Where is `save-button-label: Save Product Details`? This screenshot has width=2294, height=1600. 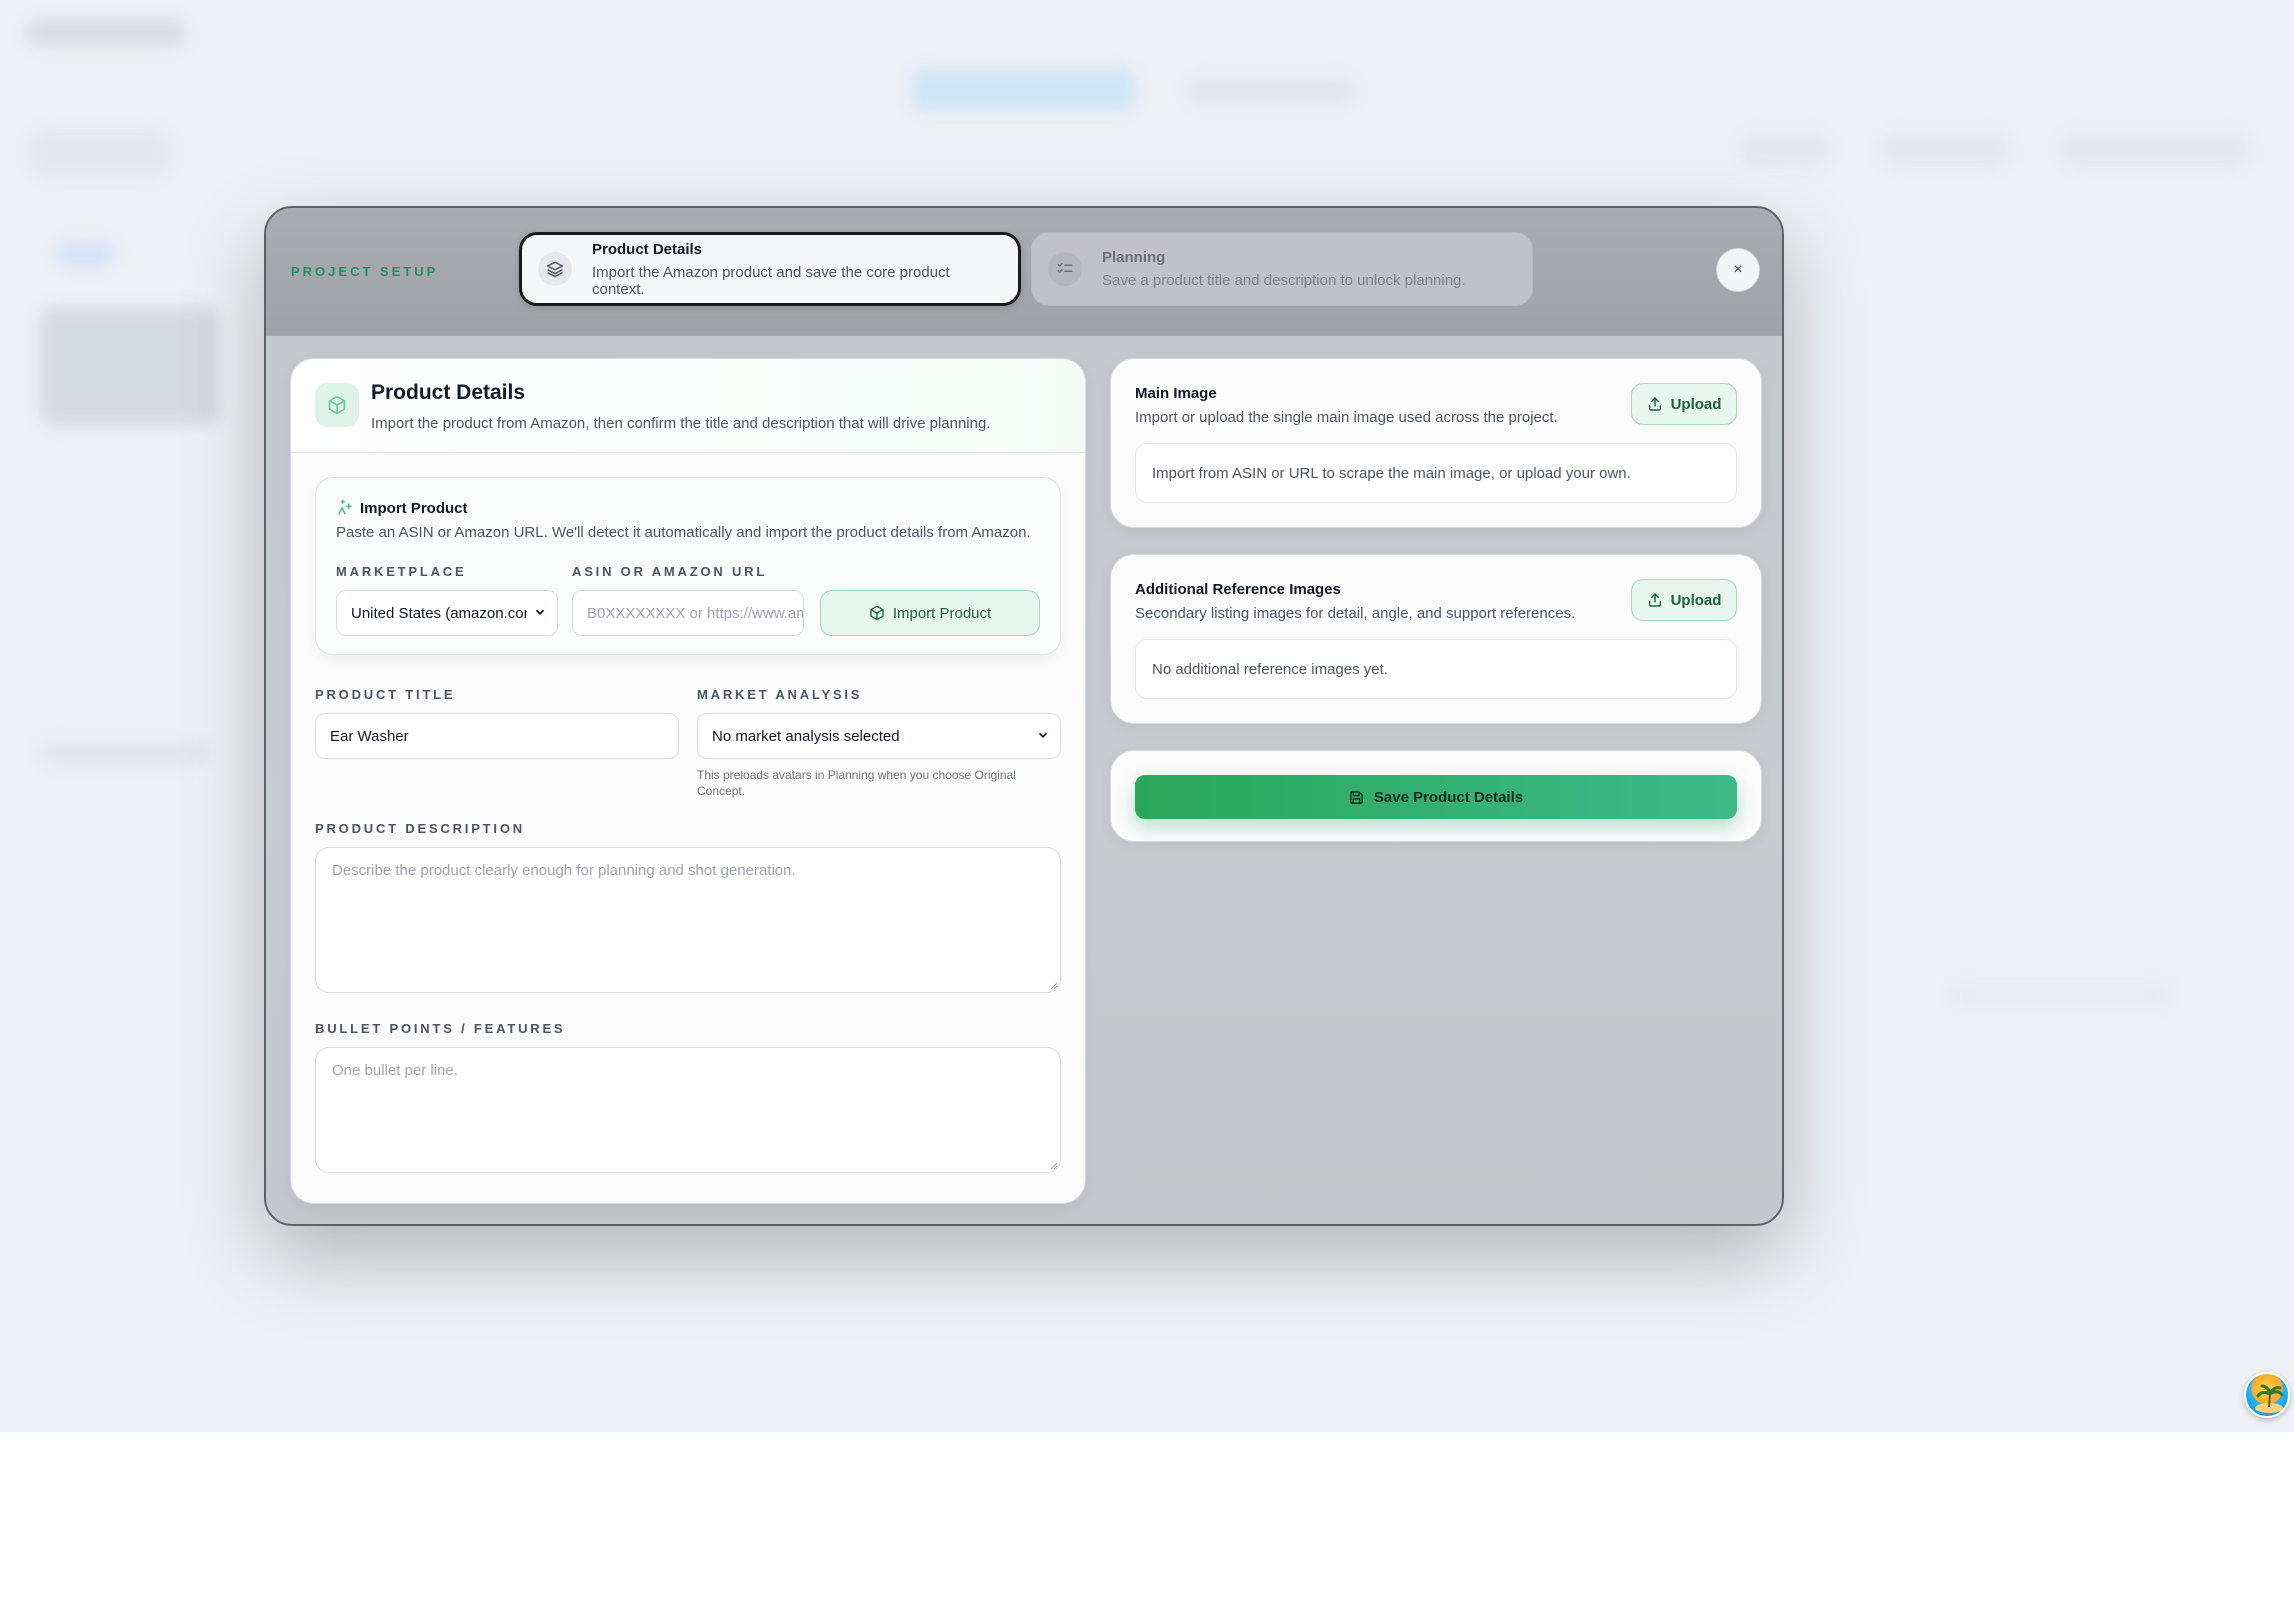
save-button-label: Save Product Details is located at coordinates (1448, 797).